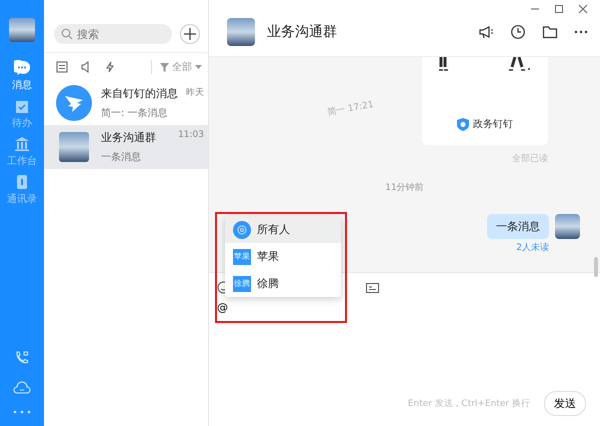  What do you see at coordinates (22, 144) in the screenshot?
I see `bank-icon` at bounding box center [22, 144].